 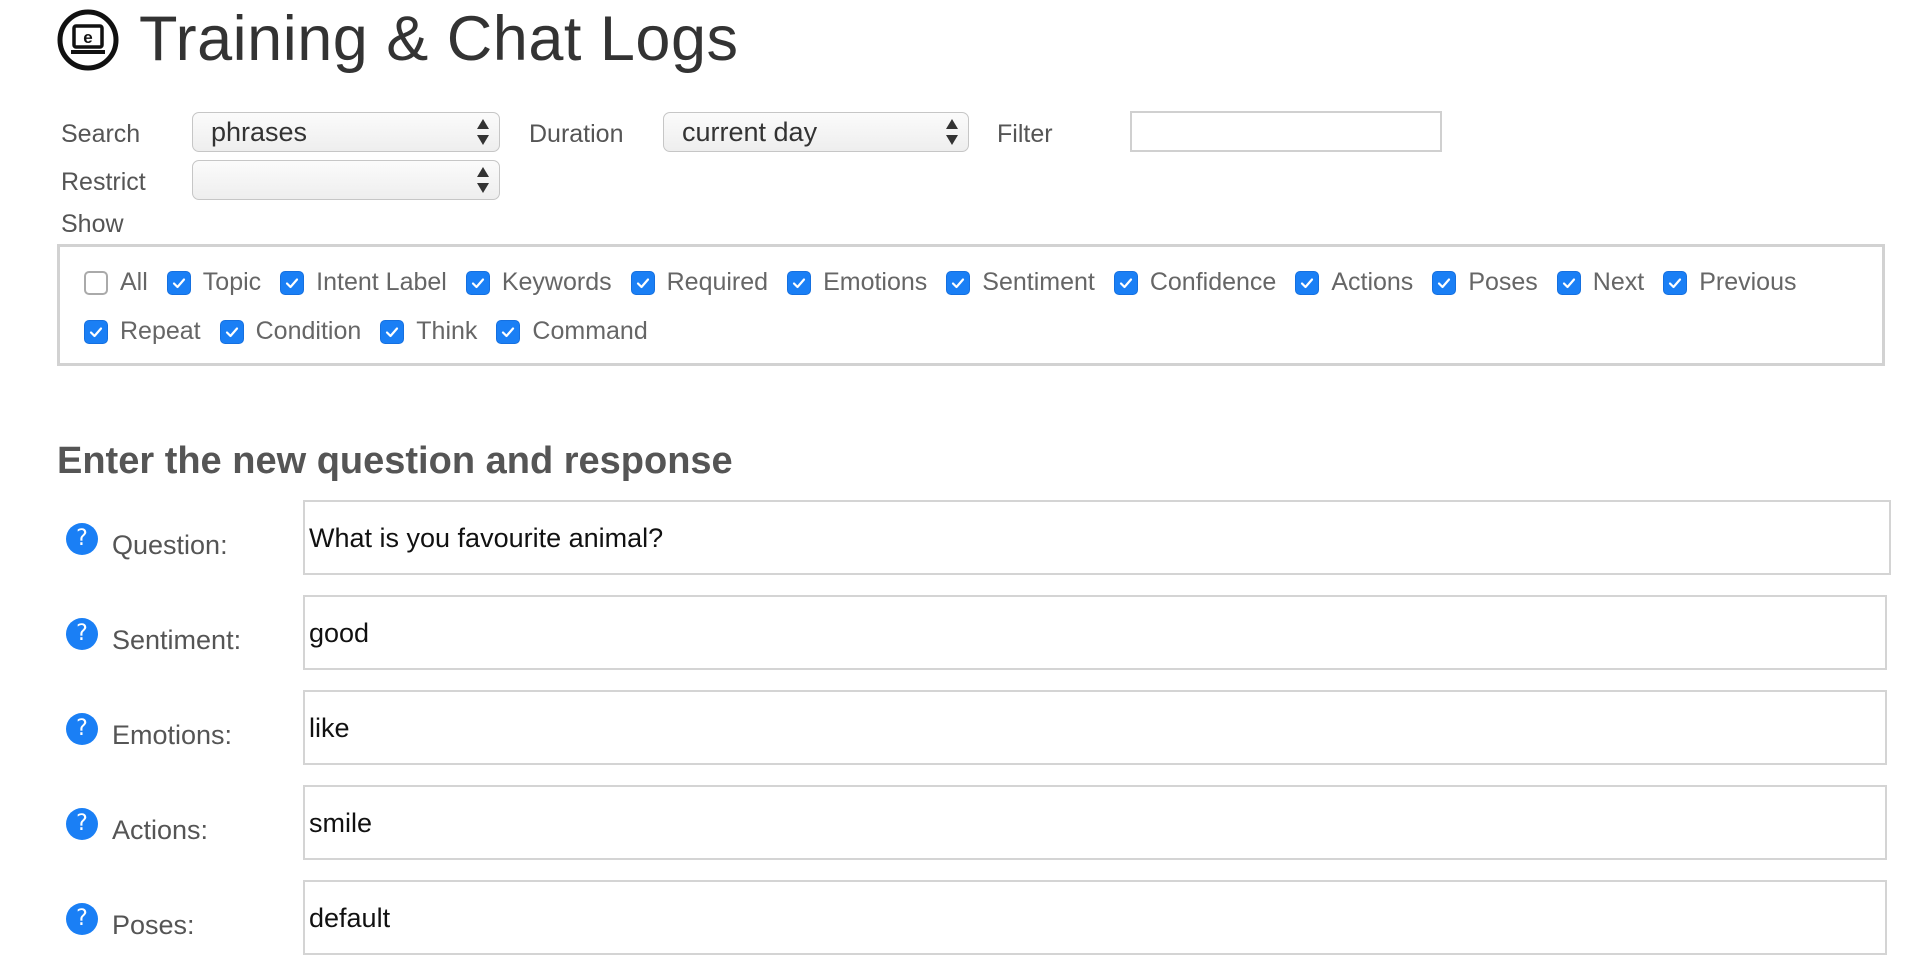 What do you see at coordinates (308, 331) in the screenshot?
I see `show-option-label: Condition` at bounding box center [308, 331].